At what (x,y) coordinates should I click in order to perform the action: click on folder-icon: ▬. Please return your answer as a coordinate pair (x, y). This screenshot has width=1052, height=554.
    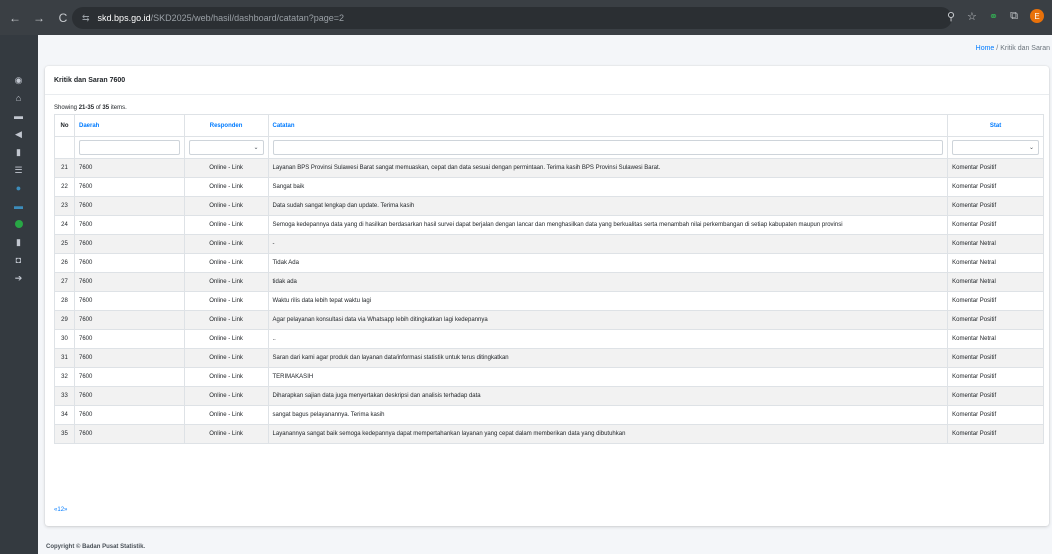
    Looking at the image, I should click on (18, 206).